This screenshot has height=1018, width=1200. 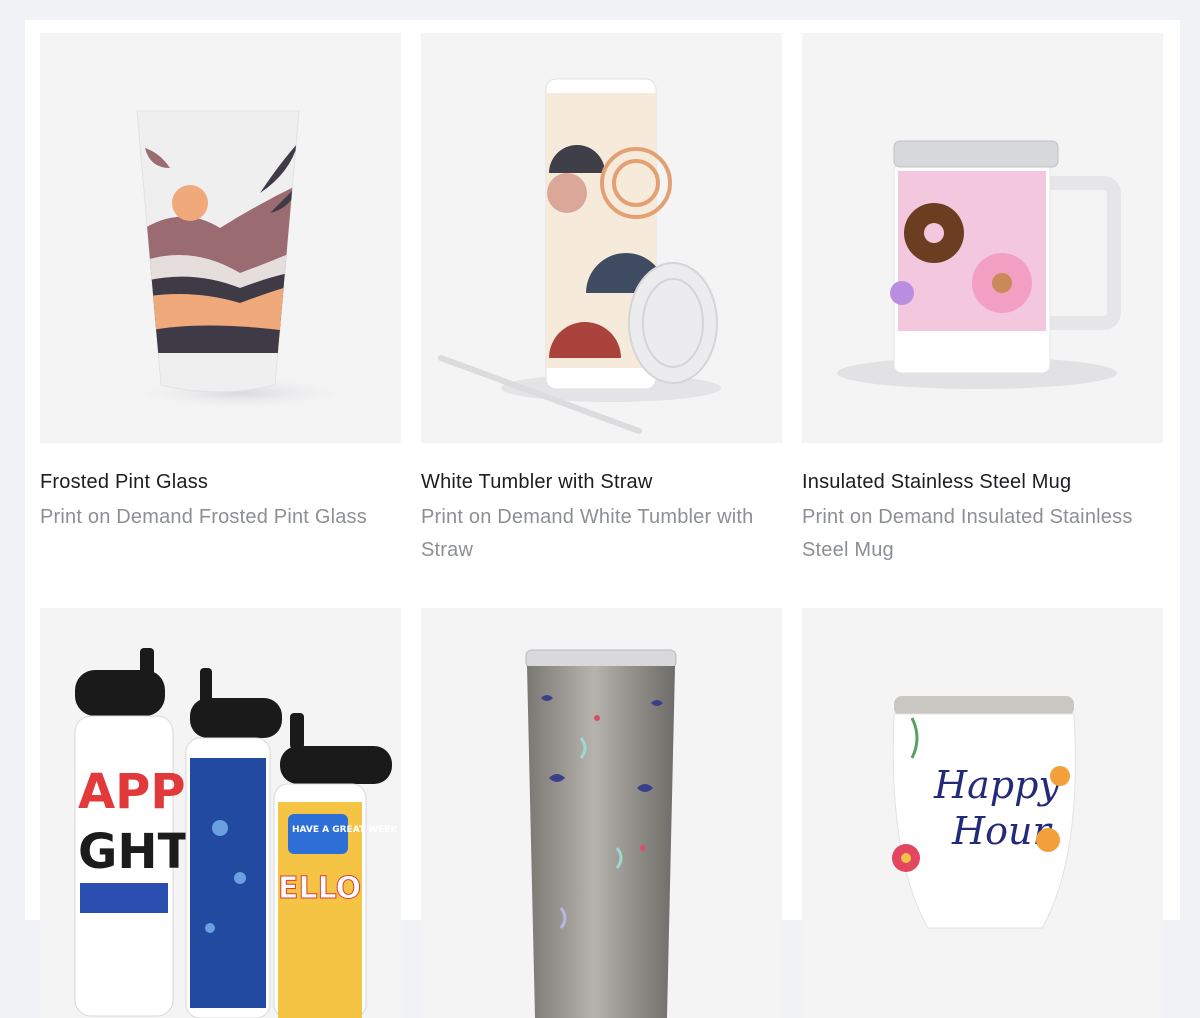 What do you see at coordinates (982, 482) in the screenshot?
I see `product-title: Insulated Stainless Steel Mug` at bounding box center [982, 482].